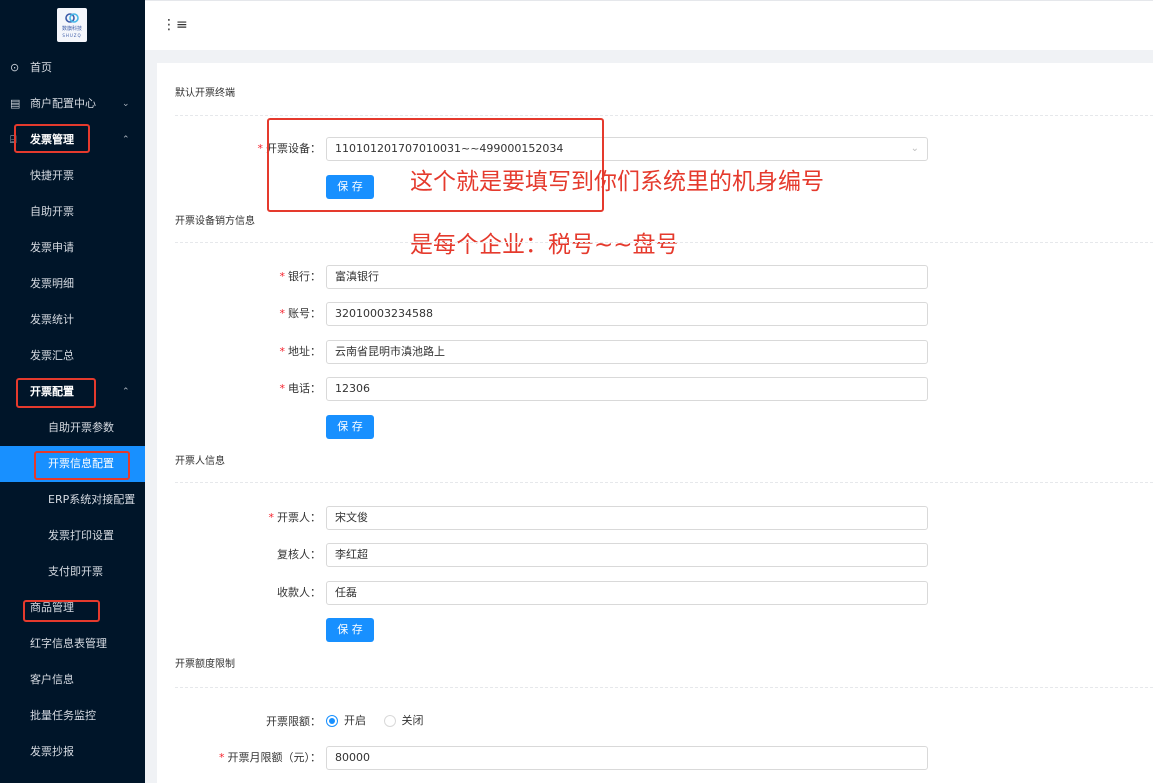 The height and width of the screenshot is (783, 1153). What do you see at coordinates (52, 138) in the screenshot?
I see `highlight-box-invoice-management` at bounding box center [52, 138].